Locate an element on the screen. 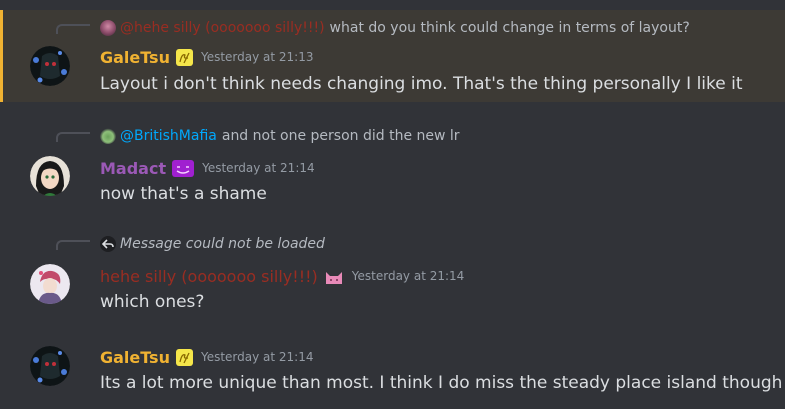  message-header: Madact Yesterday at 21:14 is located at coordinates (207, 168).